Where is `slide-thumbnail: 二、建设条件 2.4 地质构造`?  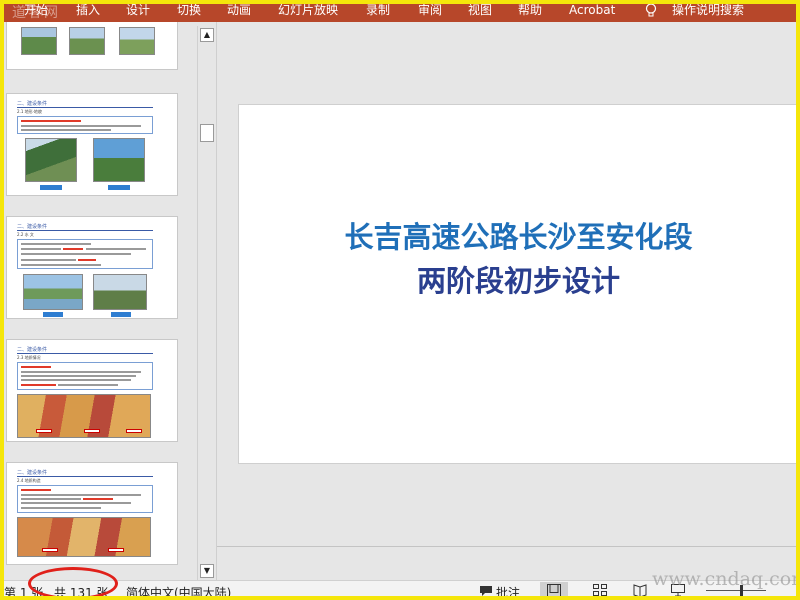
slide-thumbnail: 二、建设条件 2.4 地质构造 is located at coordinates (92, 513).